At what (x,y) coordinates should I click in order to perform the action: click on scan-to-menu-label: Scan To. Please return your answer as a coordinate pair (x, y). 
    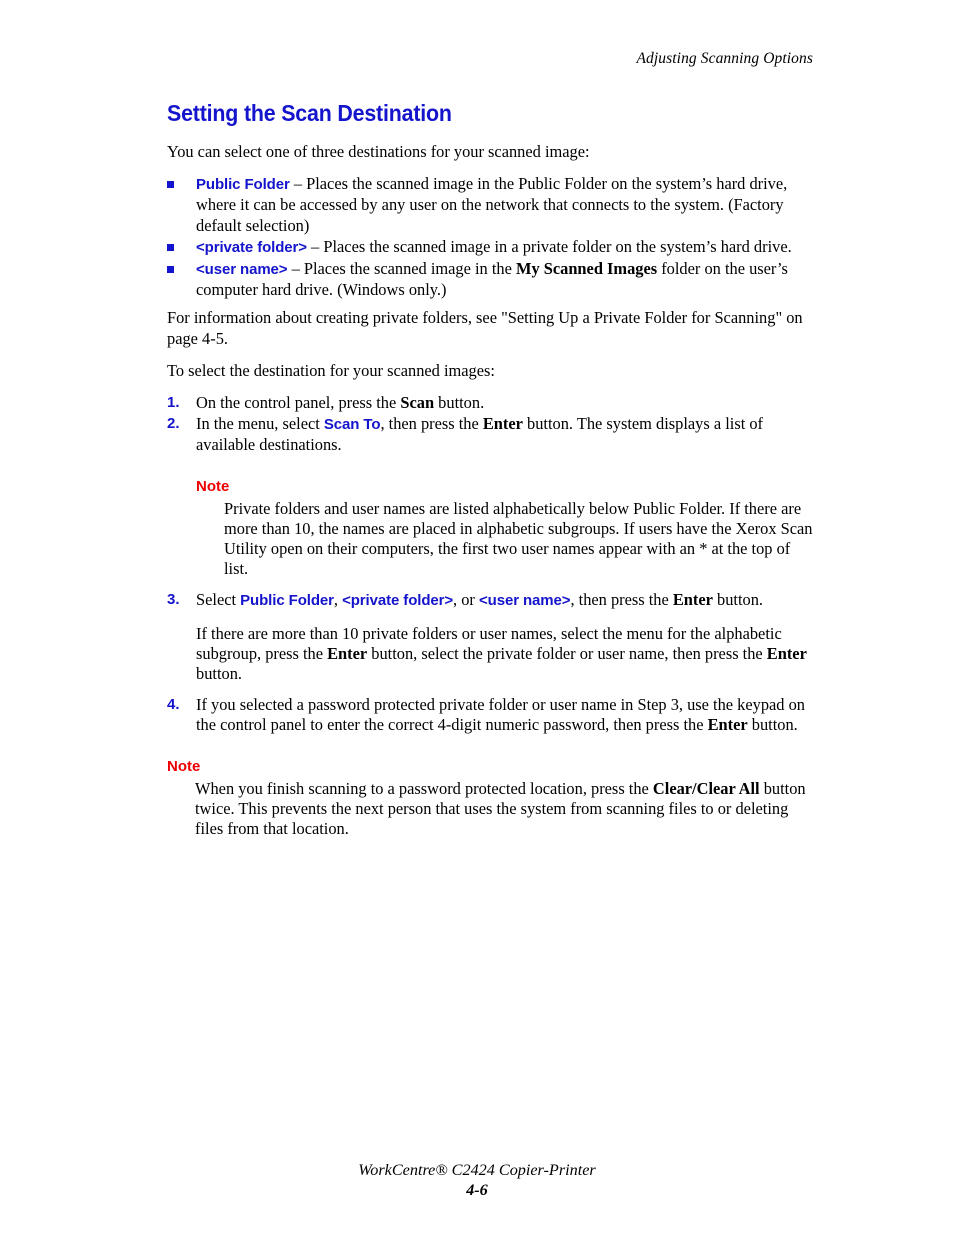
    Looking at the image, I should click on (352, 425).